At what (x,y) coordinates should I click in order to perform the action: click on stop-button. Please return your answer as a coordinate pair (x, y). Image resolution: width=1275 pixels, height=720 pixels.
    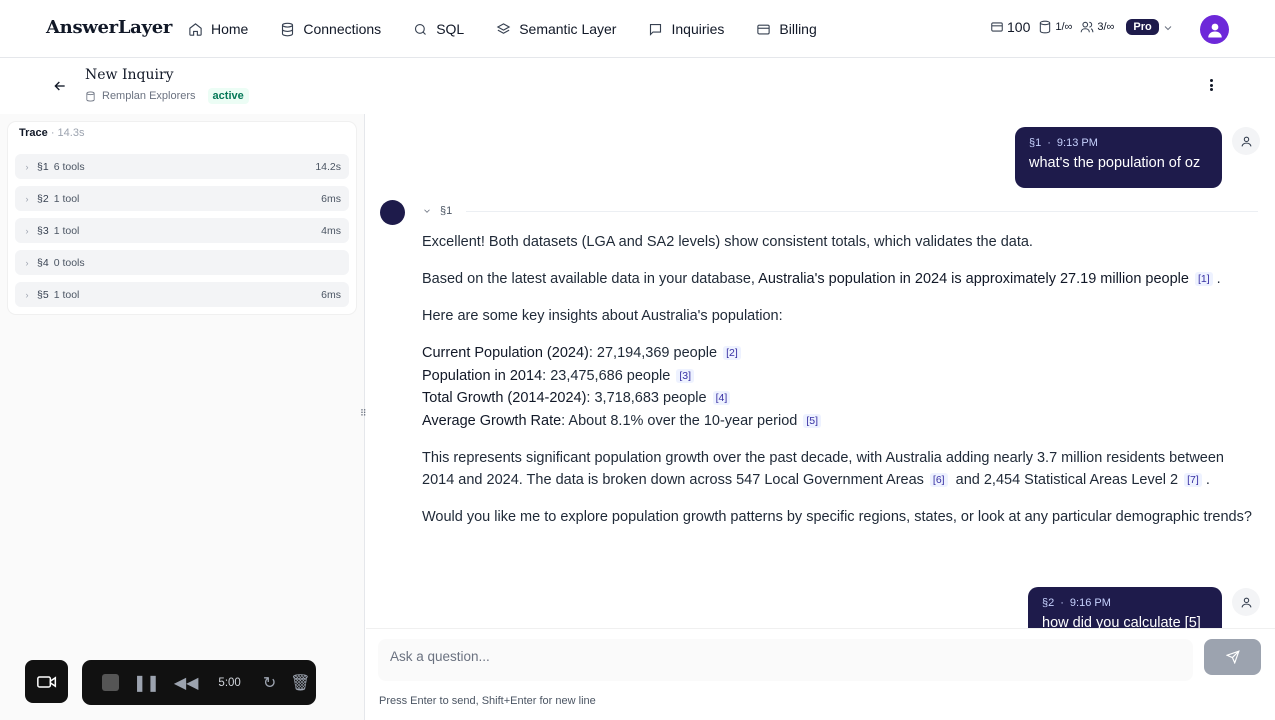
    Looking at the image, I should click on (110, 682).